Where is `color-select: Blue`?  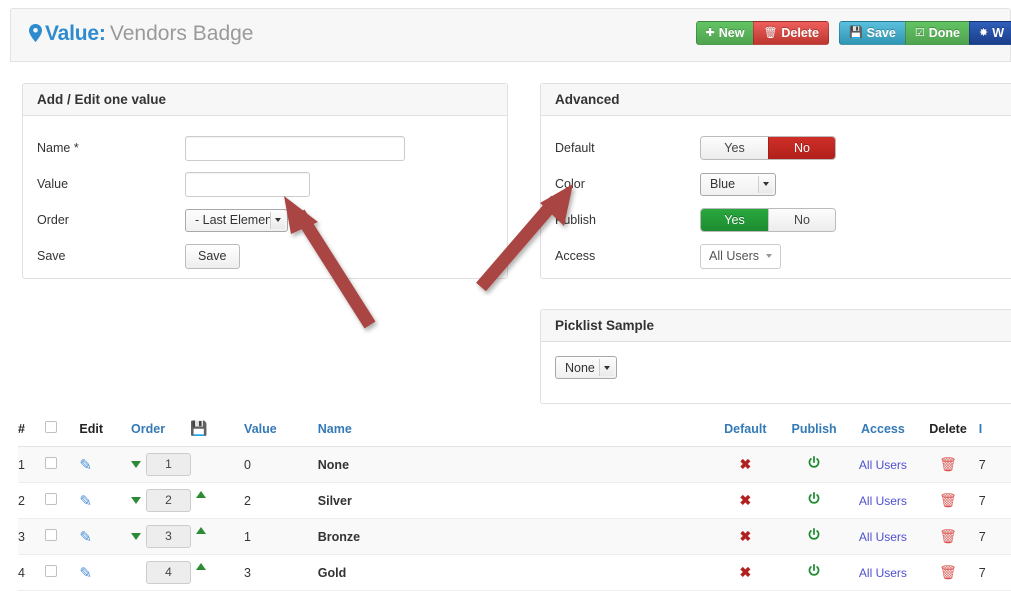 color-select: Blue is located at coordinates (738, 184).